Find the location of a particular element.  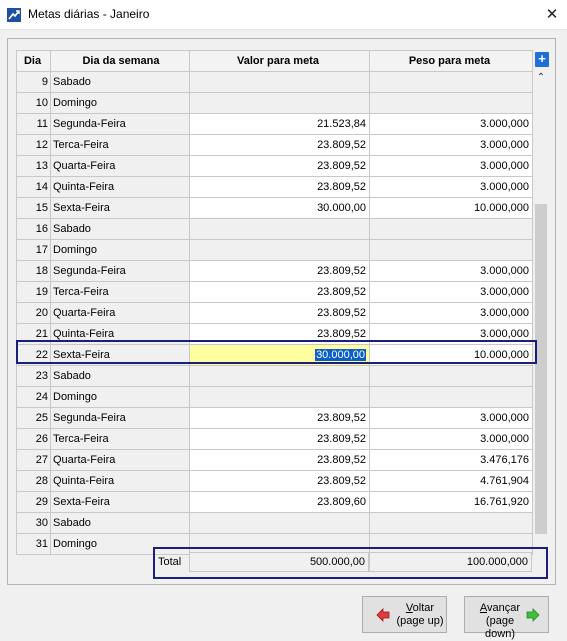

table-row: 14 Quinta-Feira 23.809,52 3.000,000 is located at coordinates (274, 187).